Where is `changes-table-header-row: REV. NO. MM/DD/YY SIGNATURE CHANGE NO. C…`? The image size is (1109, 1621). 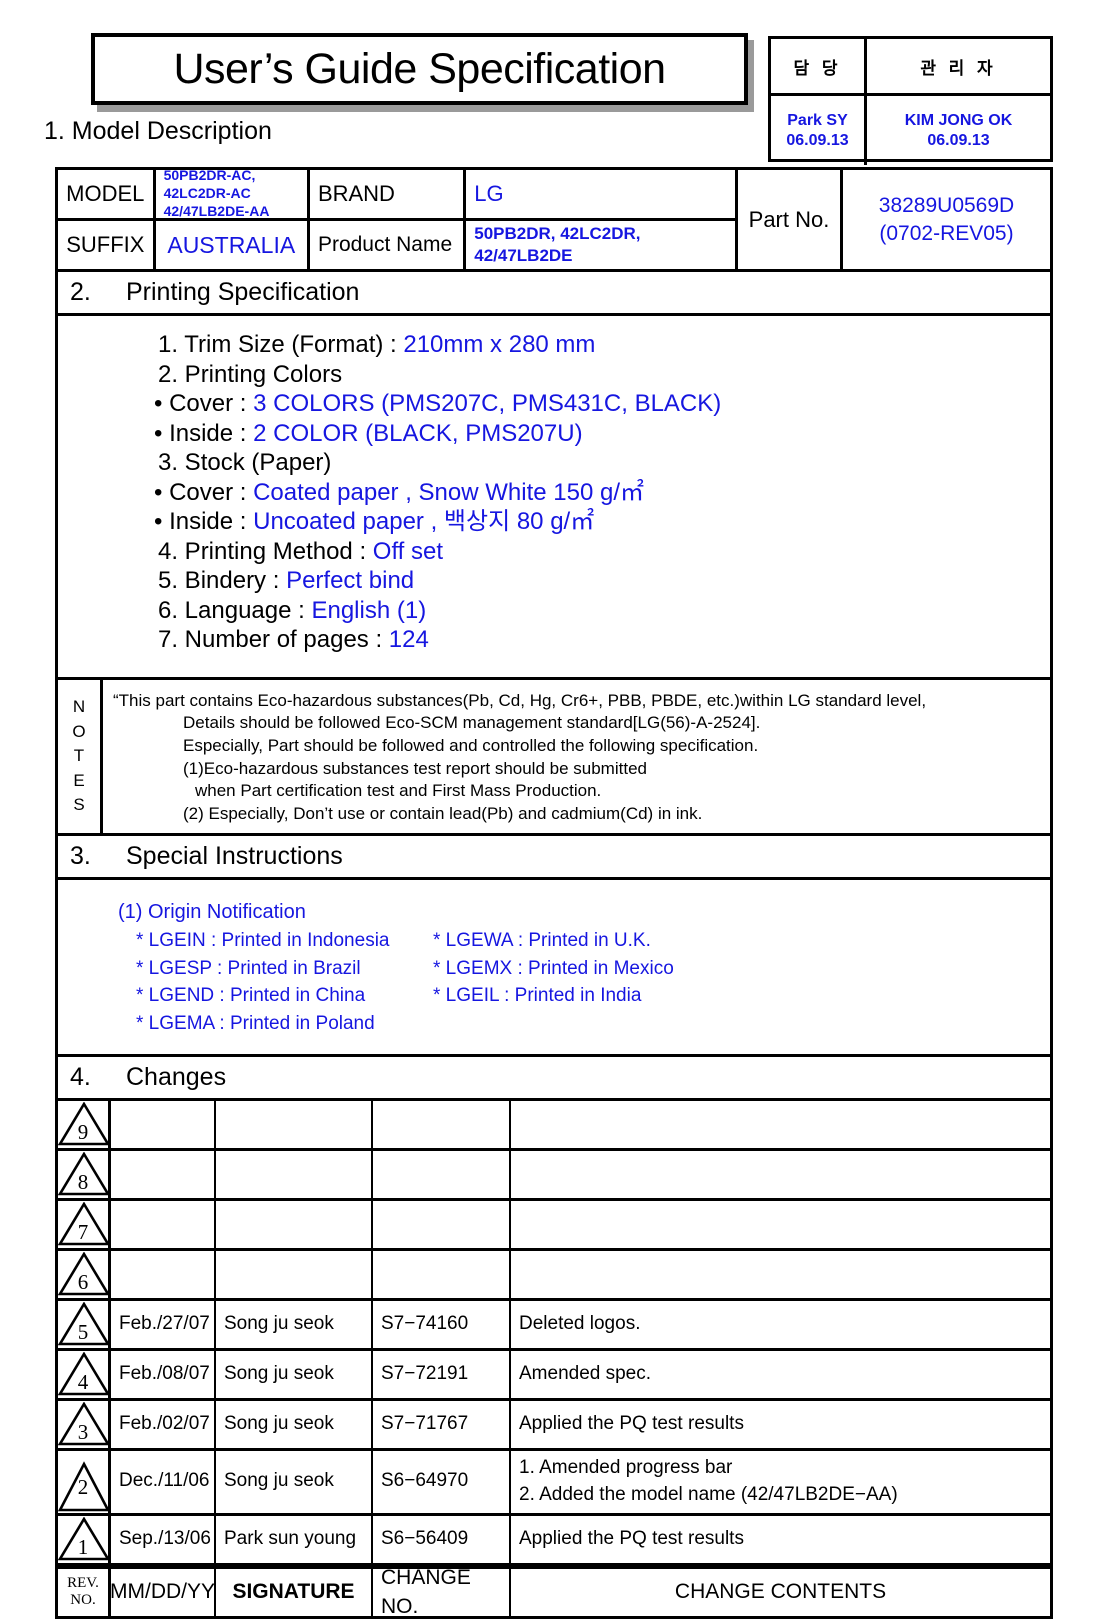 changes-table-header-row: REV. NO. MM/DD/YY SIGNATURE CHANGE NO. C… is located at coordinates (554, 1591).